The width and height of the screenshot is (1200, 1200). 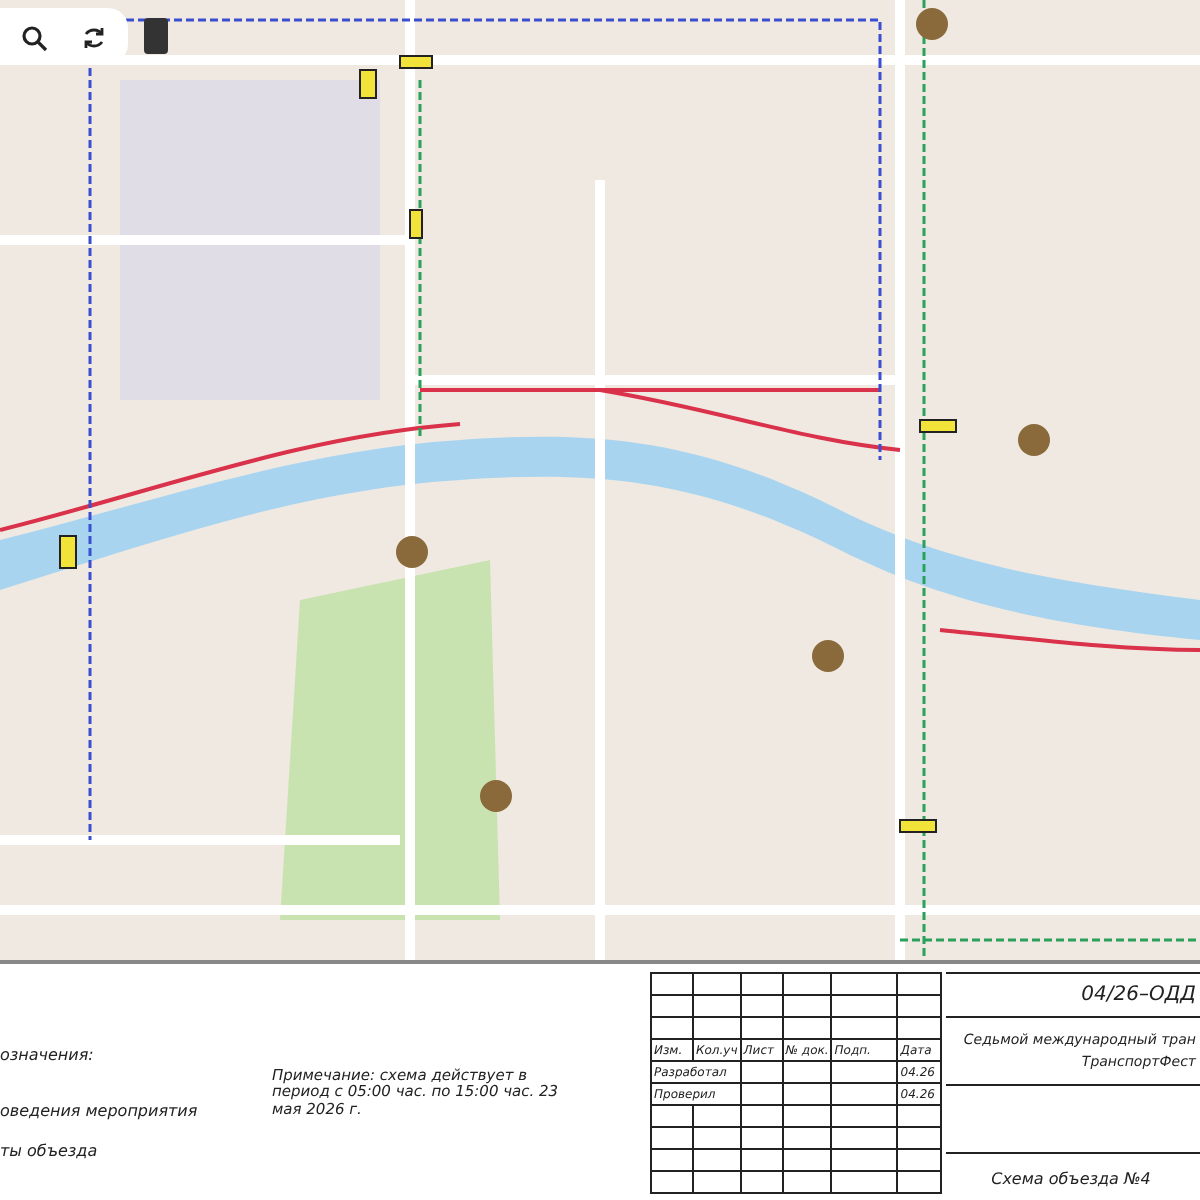 What do you see at coordinates (34, 37) in the screenshot?
I see `search-icon` at bounding box center [34, 37].